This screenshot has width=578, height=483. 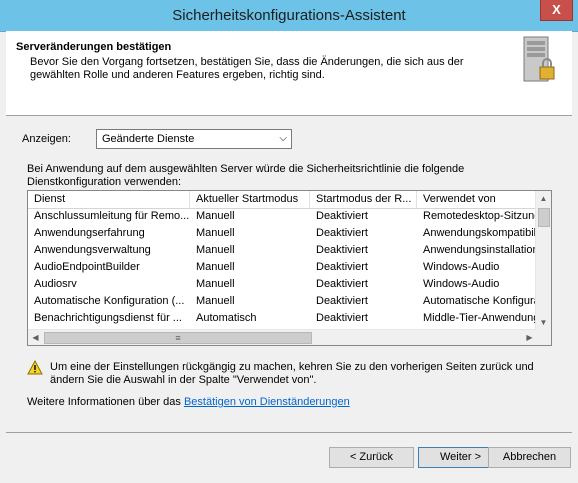 I want to click on horizontal-scroll-thumb: ≡, so click(x=178, y=338).